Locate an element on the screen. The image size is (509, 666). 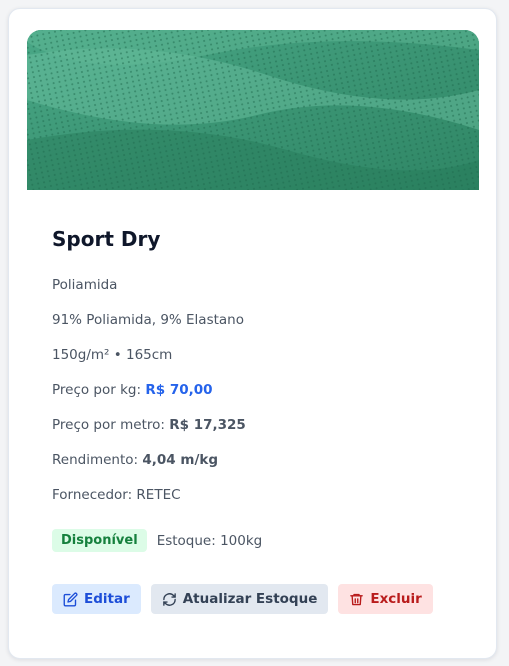
yield-label: Rendimento: is located at coordinates (97, 460).